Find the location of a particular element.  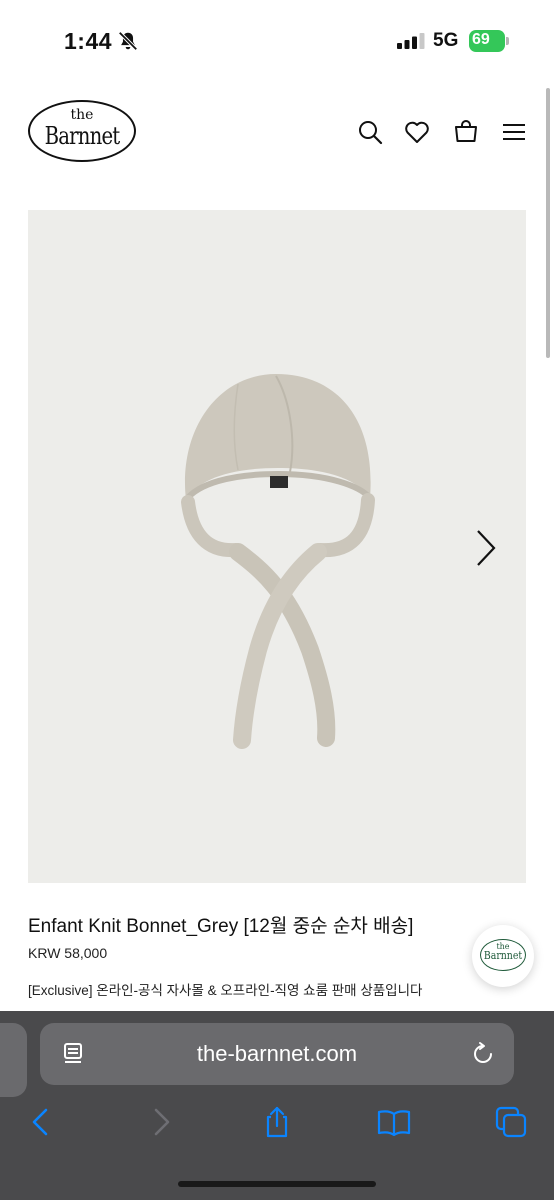

status-bar: 1:44 5G 69 is located at coordinates (277, 42).